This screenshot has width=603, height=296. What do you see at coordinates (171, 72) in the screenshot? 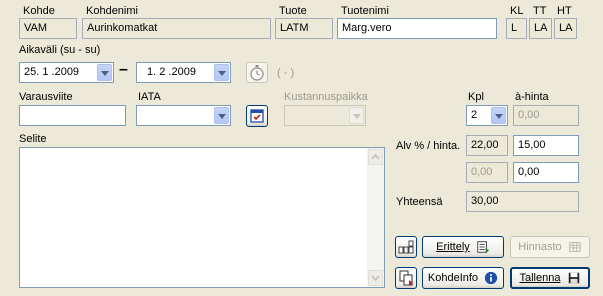
I see `end-date-value: 1. 2 .2009` at bounding box center [171, 72].